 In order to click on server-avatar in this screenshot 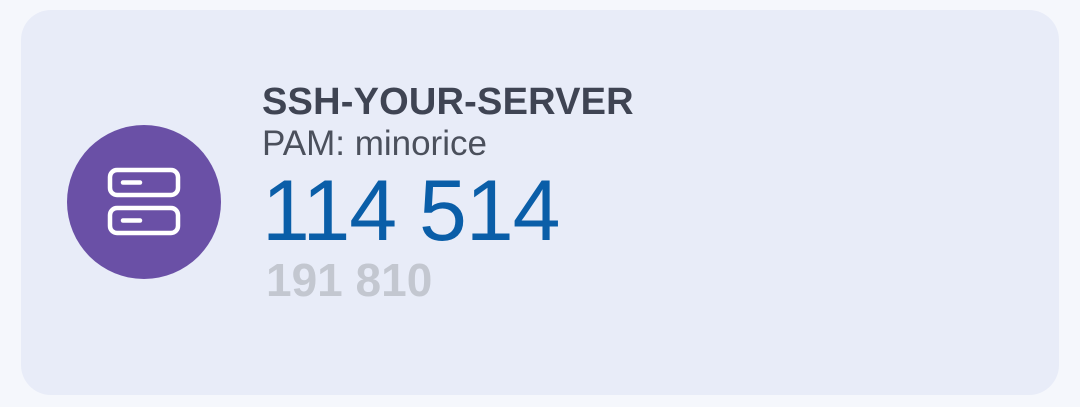, I will do `click(144, 202)`.